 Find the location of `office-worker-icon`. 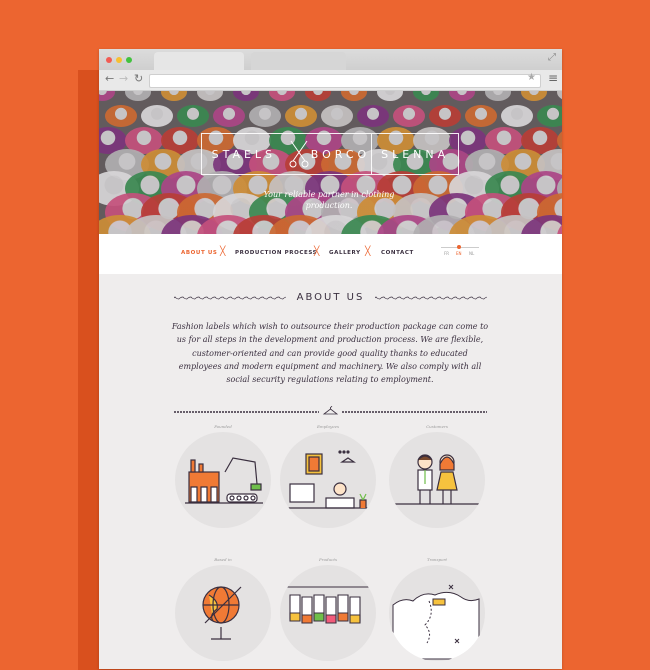

office-worker-icon is located at coordinates (328, 480).